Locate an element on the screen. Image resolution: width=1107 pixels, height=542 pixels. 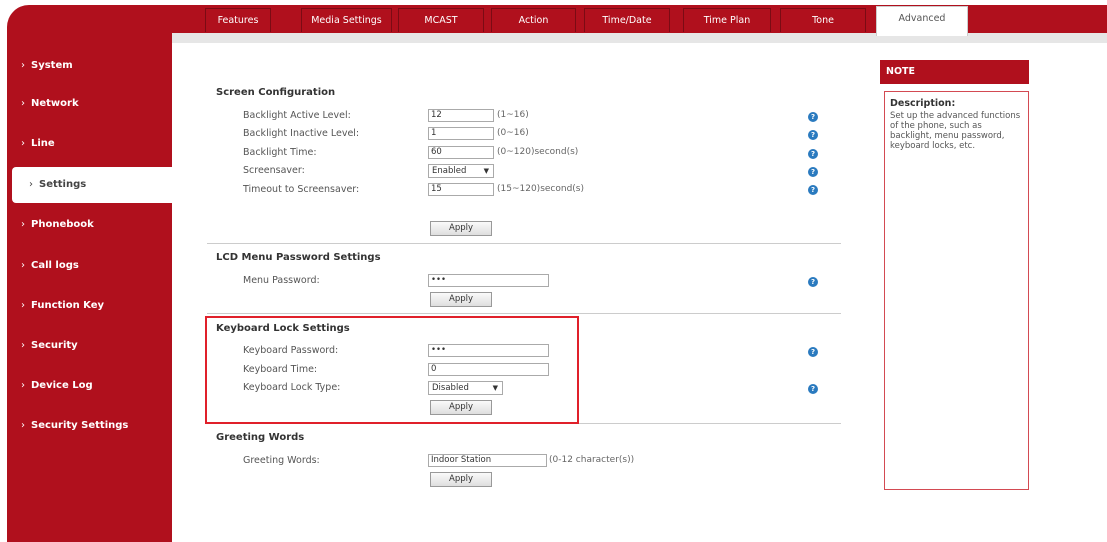
tab-features: Features is located at coordinates (238, 20).